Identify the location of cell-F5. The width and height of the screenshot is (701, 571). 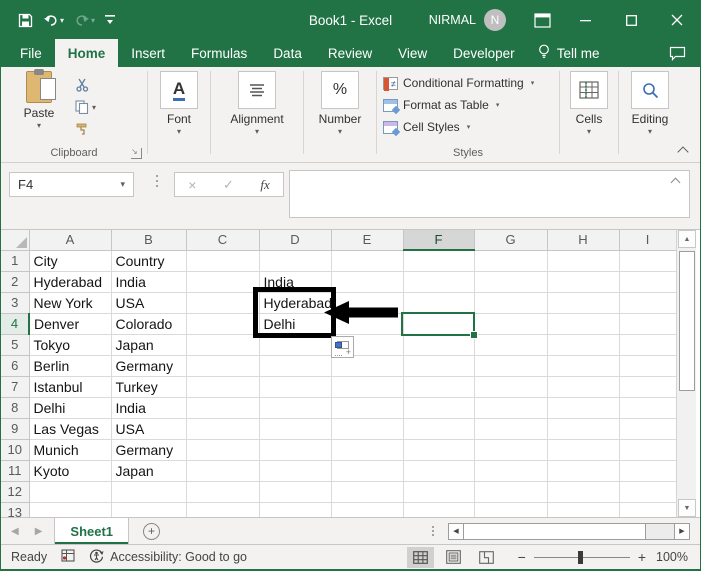
(439, 345).